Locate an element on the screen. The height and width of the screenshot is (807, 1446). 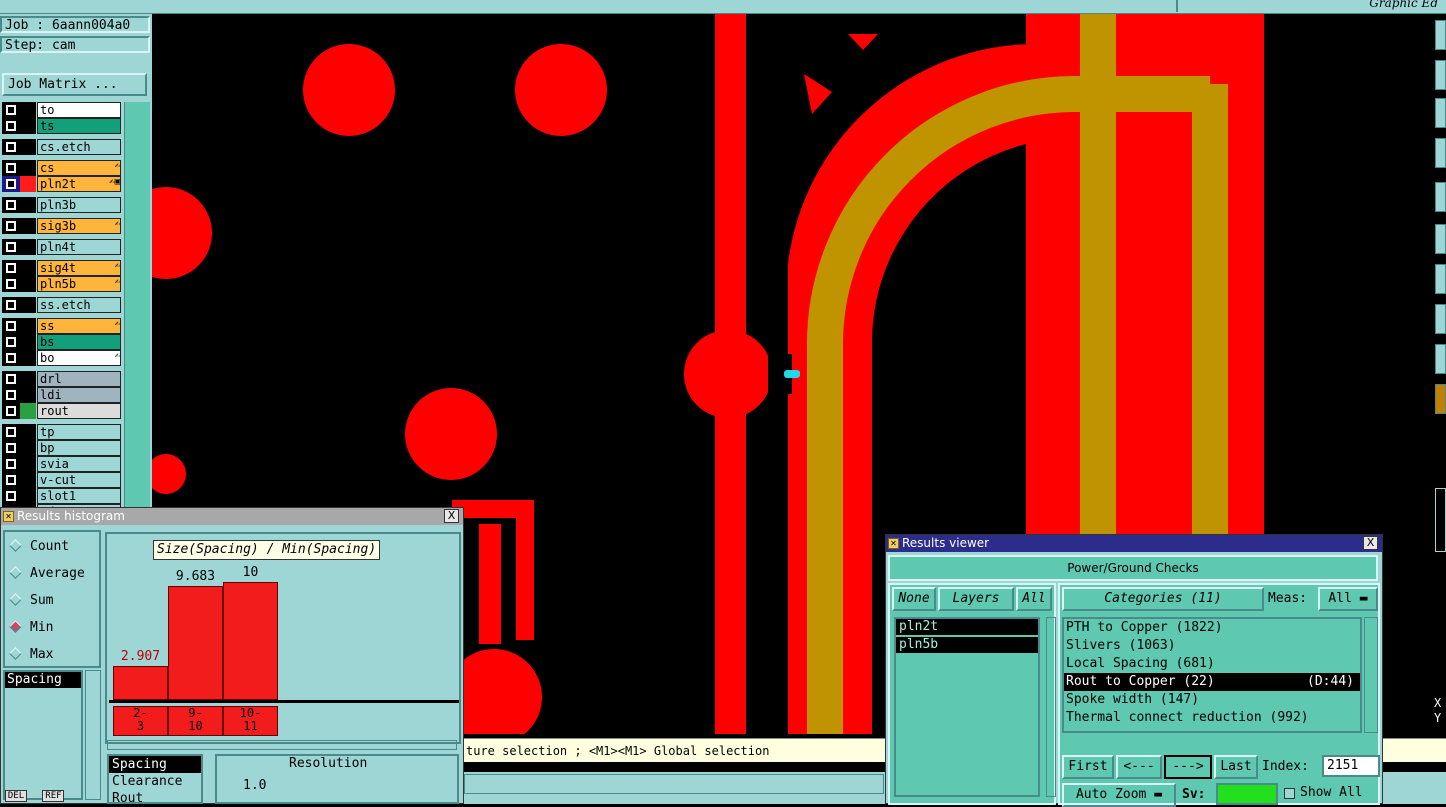
layer-name: slot1 is located at coordinates (79, 496).